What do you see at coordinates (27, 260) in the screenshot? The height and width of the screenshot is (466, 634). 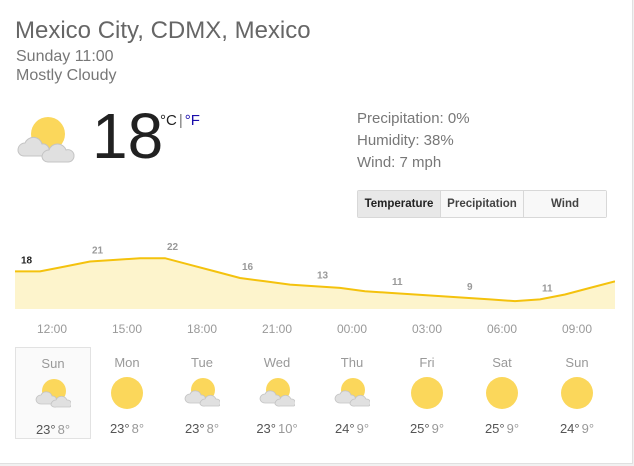 I see `chart-data-label: 18` at bounding box center [27, 260].